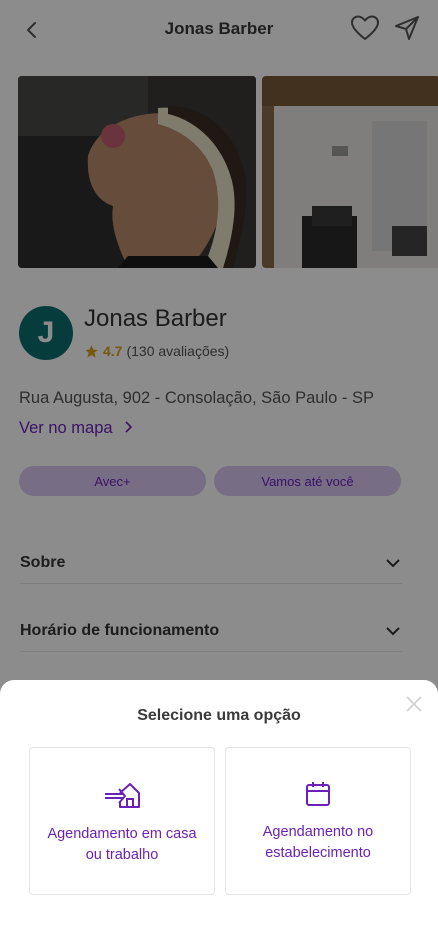 The height and width of the screenshot is (942, 438). I want to click on house-enter-icon, so click(122, 795).